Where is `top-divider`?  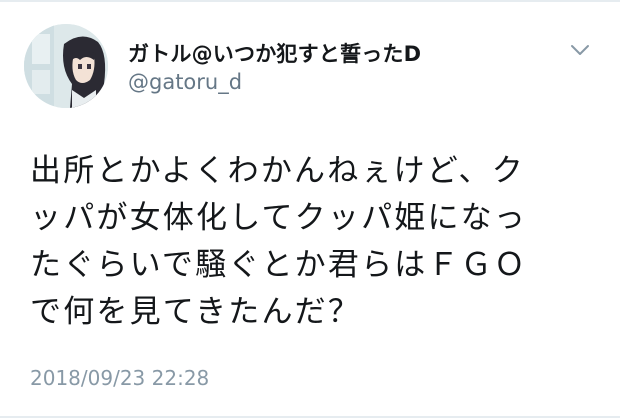
top-divider is located at coordinates (310, 1).